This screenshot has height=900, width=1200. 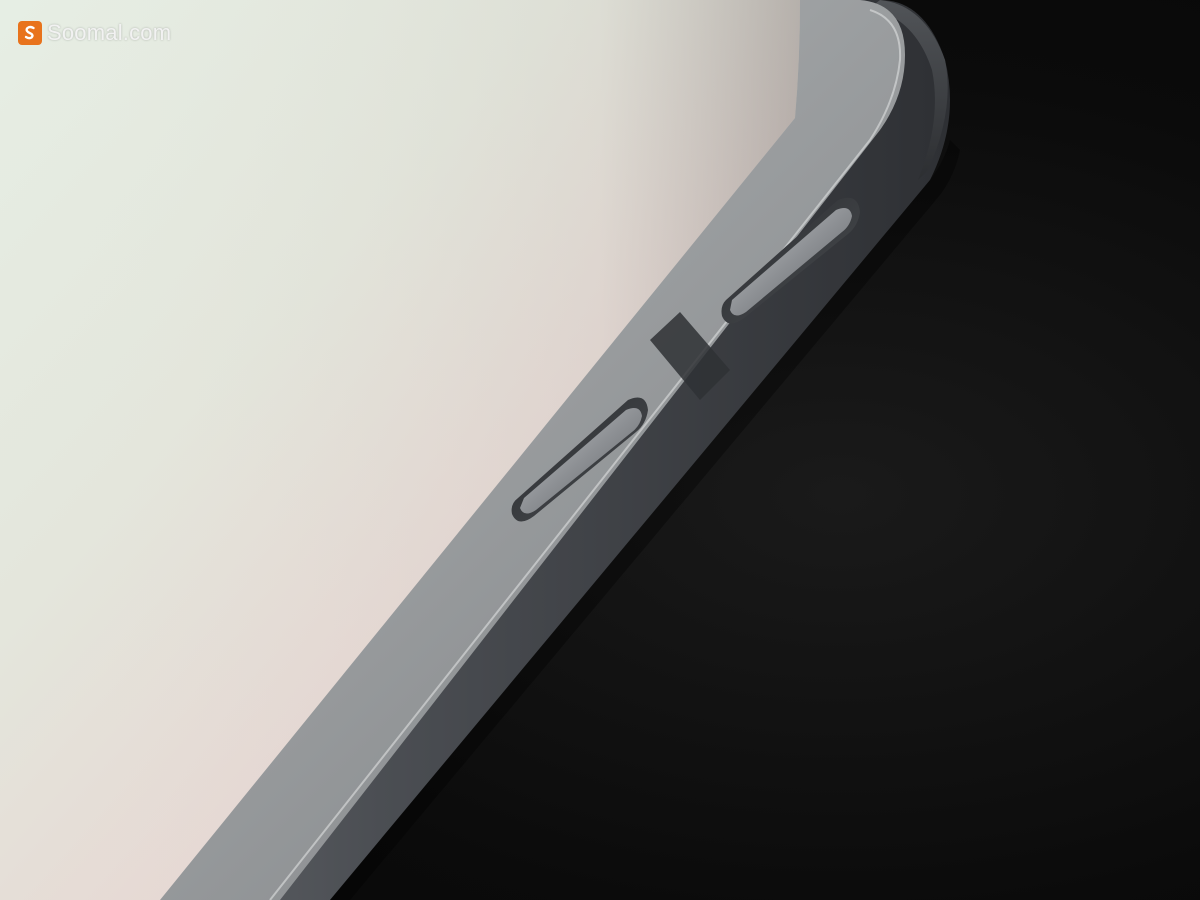 I want to click on watermark-text: Soomal.com, so click(x=109, y=32).